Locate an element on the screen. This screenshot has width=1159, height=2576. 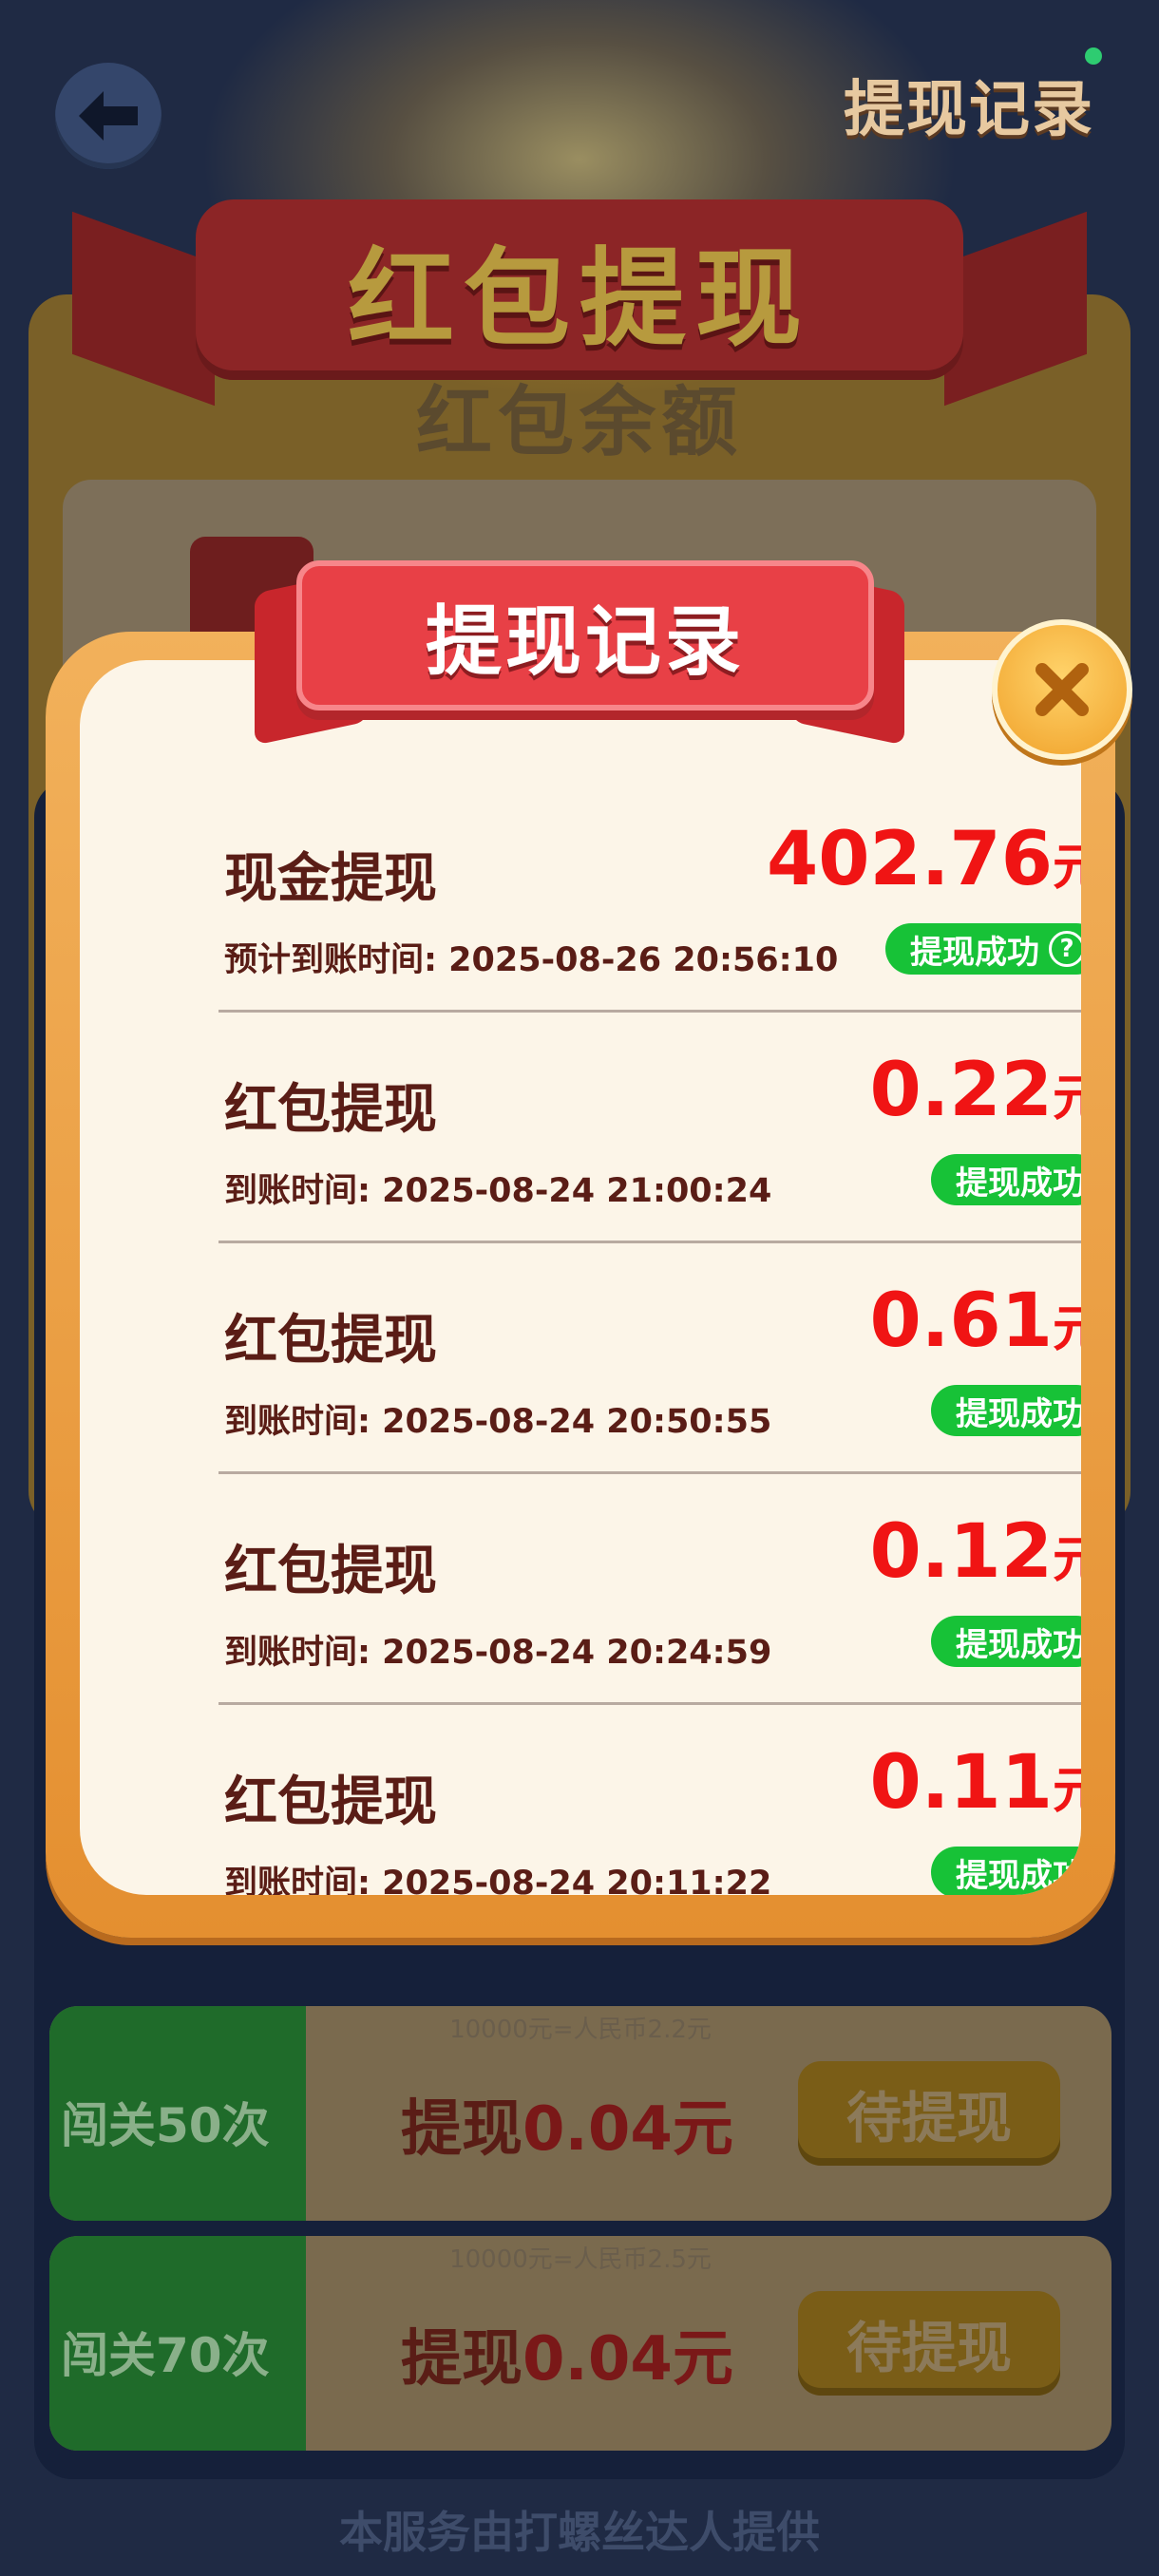
record-time: 到账时间: 2025-08-24 20:24:59 is located at coordinates (498, 1653).